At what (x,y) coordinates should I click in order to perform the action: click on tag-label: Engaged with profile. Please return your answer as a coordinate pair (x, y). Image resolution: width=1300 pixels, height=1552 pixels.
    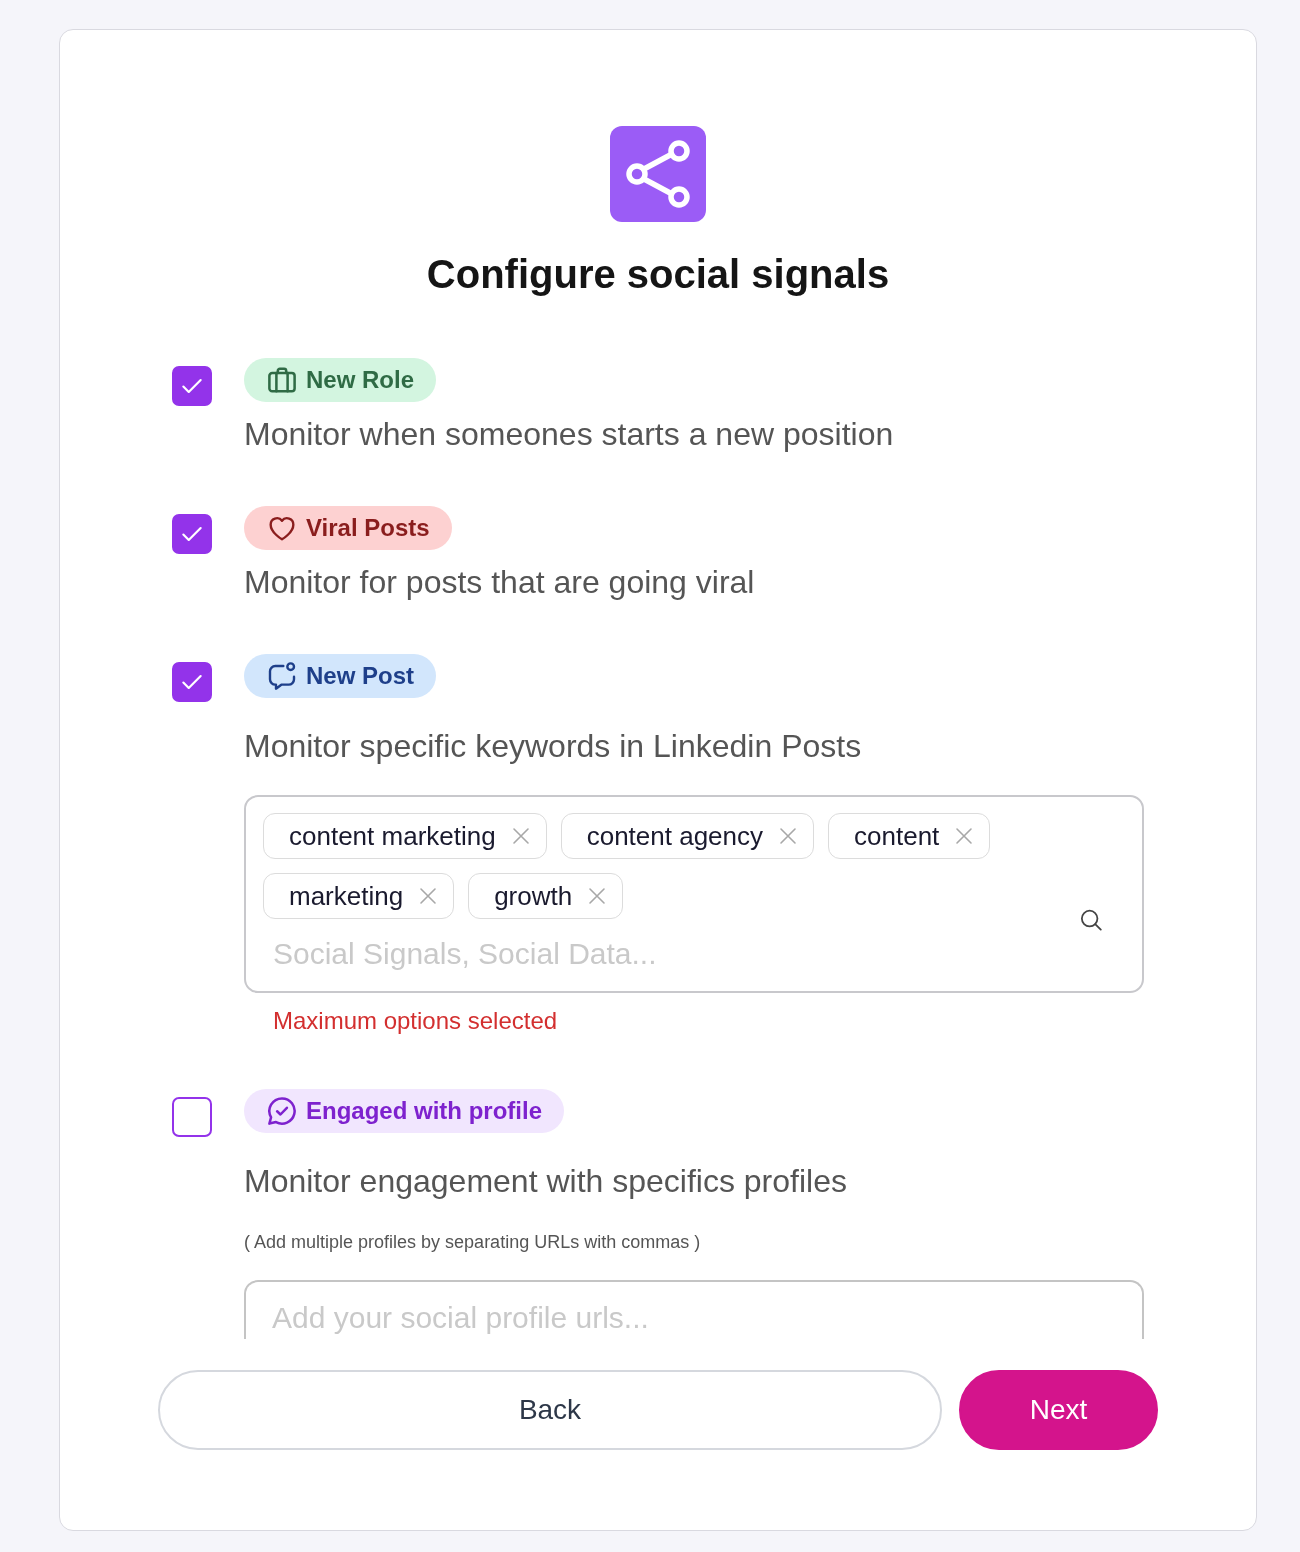
    Looking at the image, I should click on (424, 1111).